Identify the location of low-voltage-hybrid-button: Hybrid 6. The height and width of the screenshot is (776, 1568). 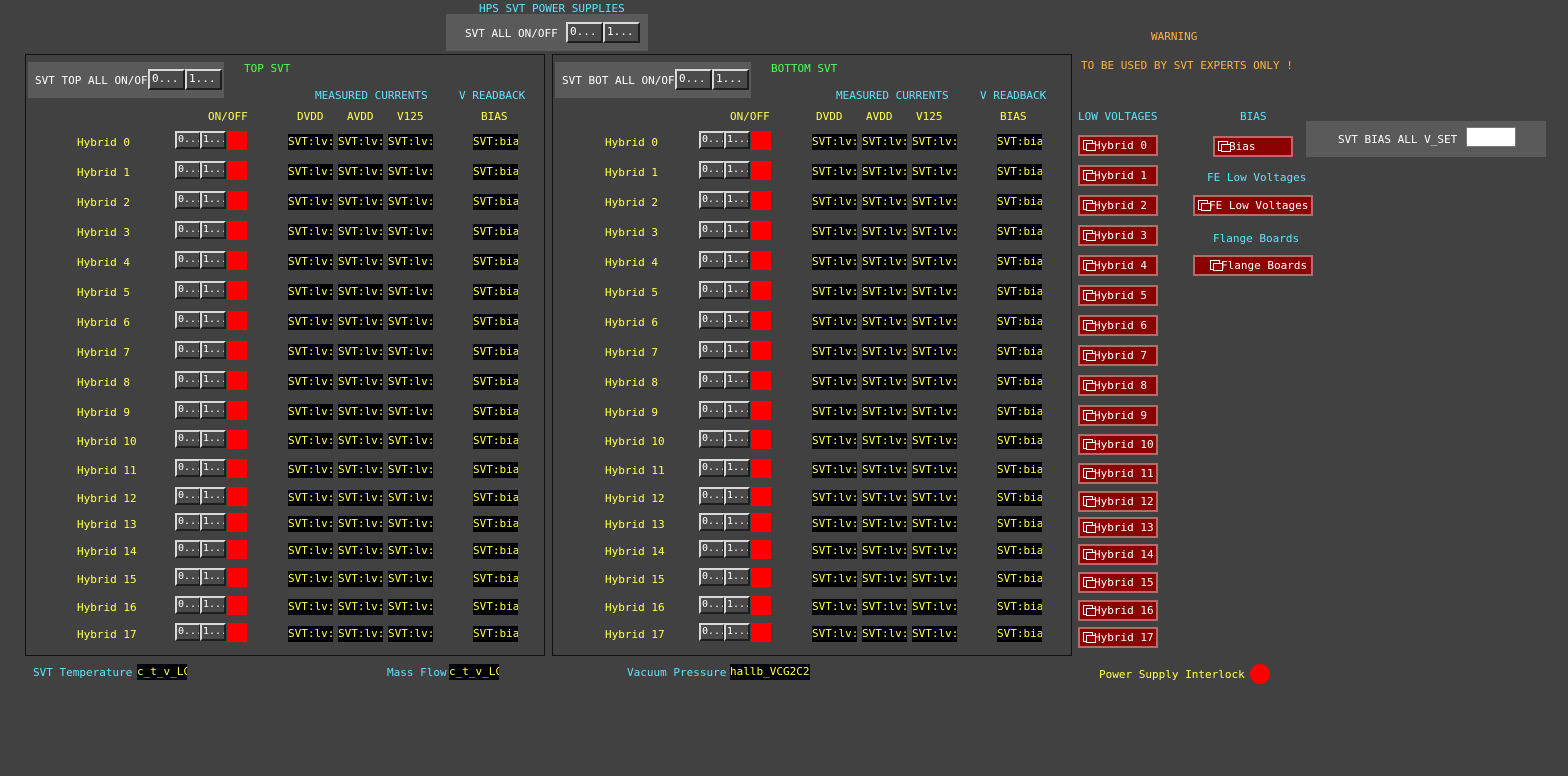
(1118, 325).